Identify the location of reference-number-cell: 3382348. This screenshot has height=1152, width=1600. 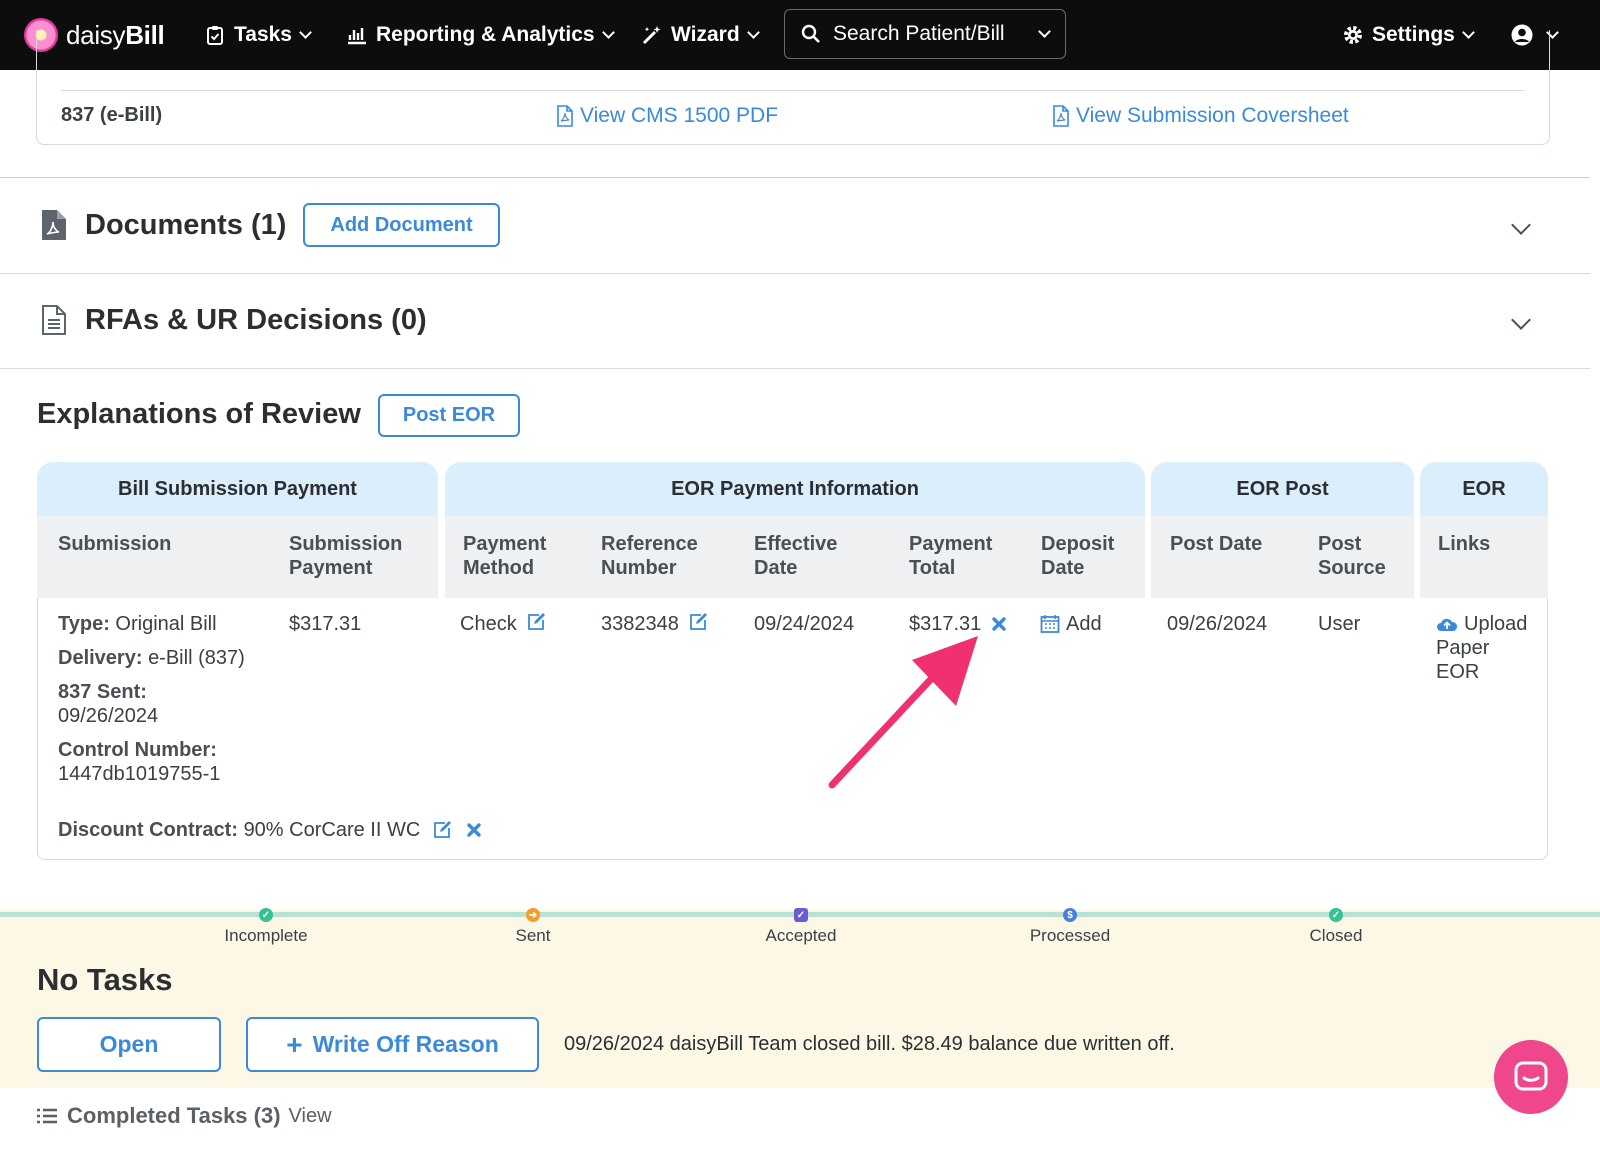
(654, 624).